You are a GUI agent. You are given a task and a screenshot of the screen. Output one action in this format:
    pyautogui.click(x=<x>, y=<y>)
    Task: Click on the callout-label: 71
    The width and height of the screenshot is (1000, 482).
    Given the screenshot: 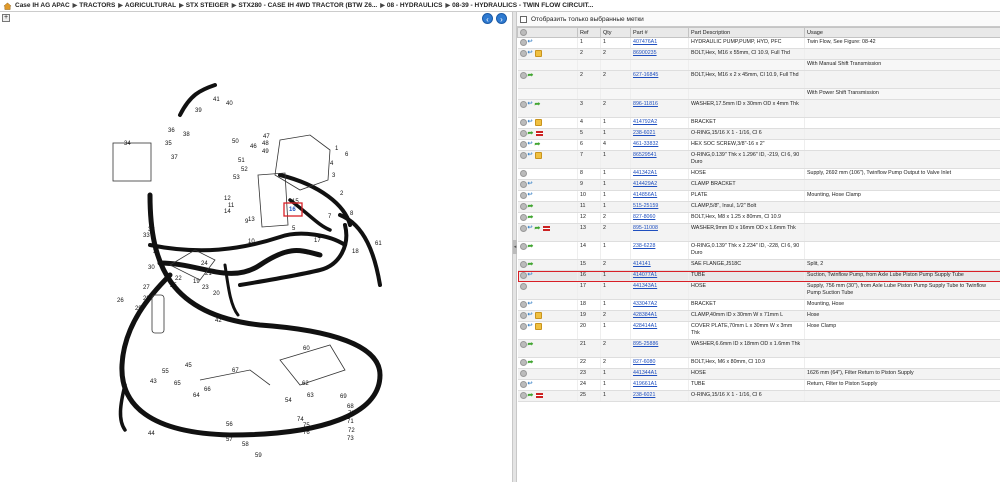 What is the action you would take?
    pyautogui.click(x=350, y=422)
    